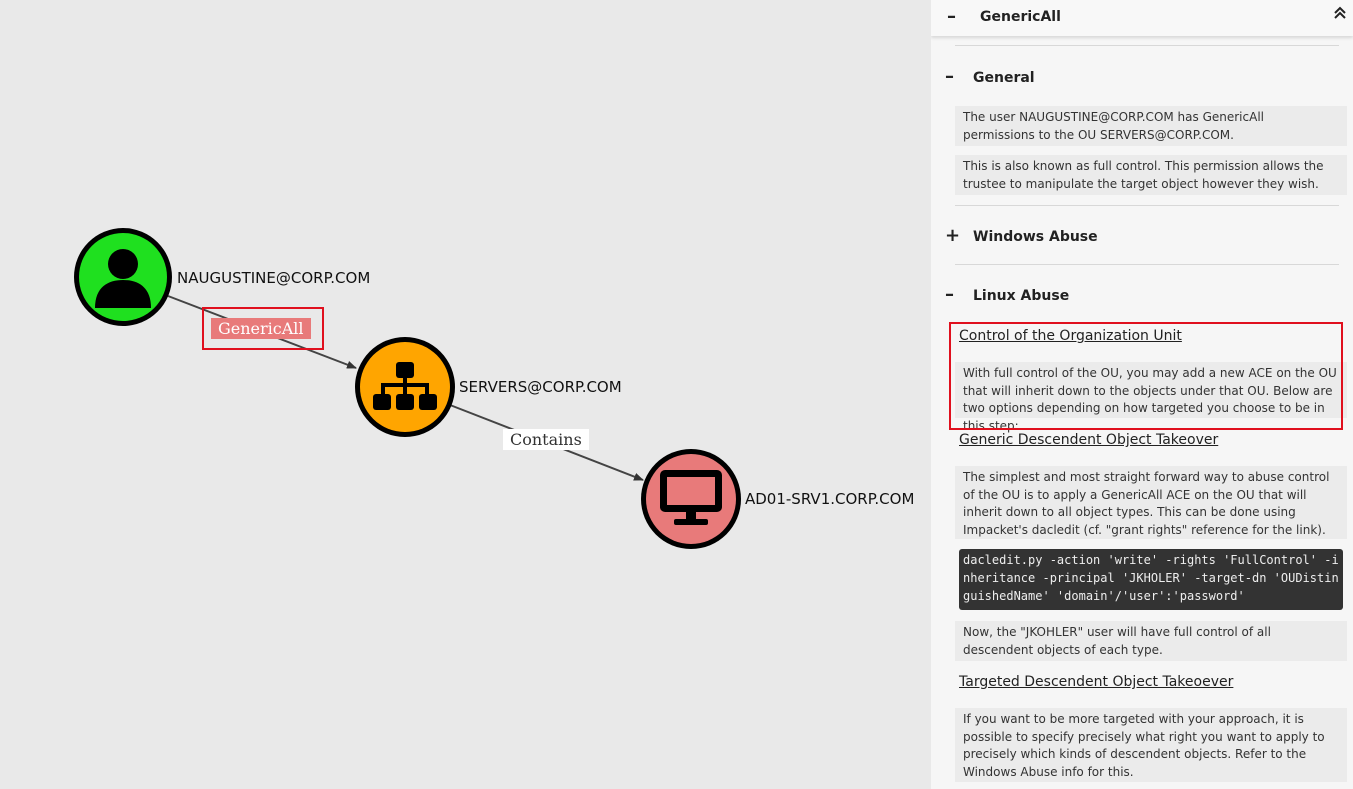 The height and width of the screenshot is (789, 1353). Describe the element at coordinates (959, 76) in the screenshot. I see `section-general-sign: –` at that location.